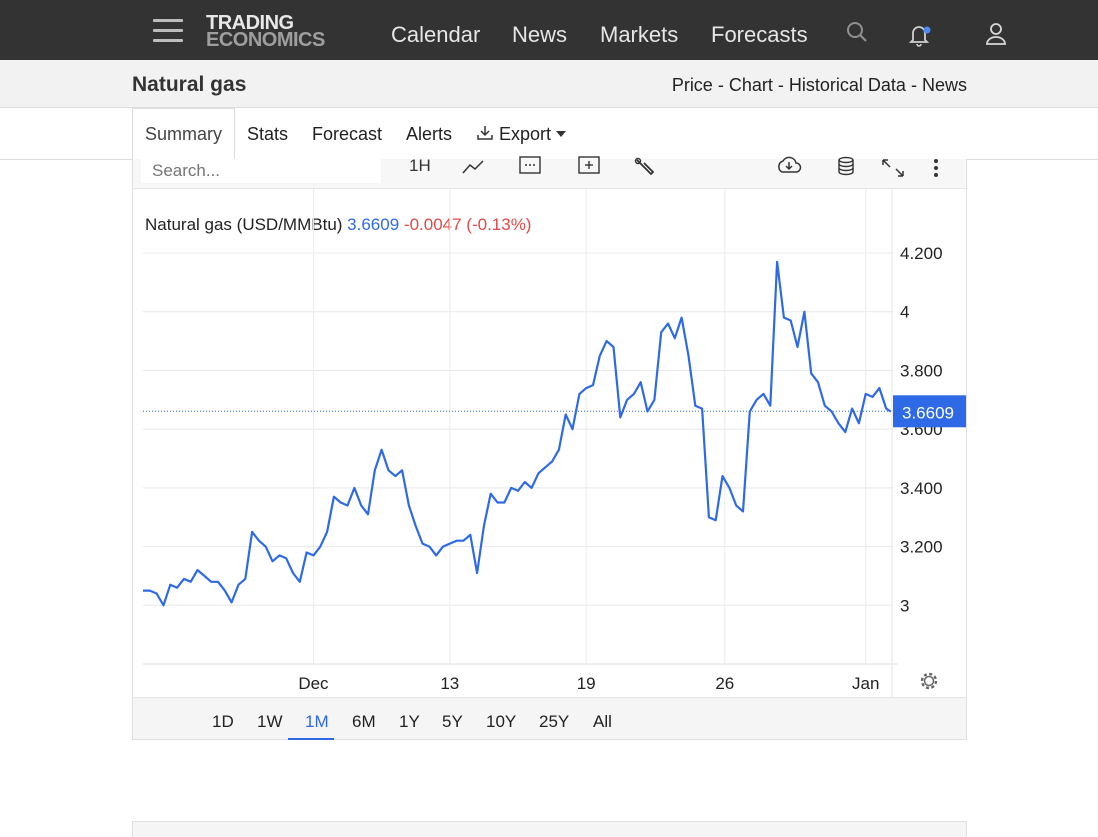 This screenshot has height=837, width=1098. I want to click on gear-hub, so click(929, 681).